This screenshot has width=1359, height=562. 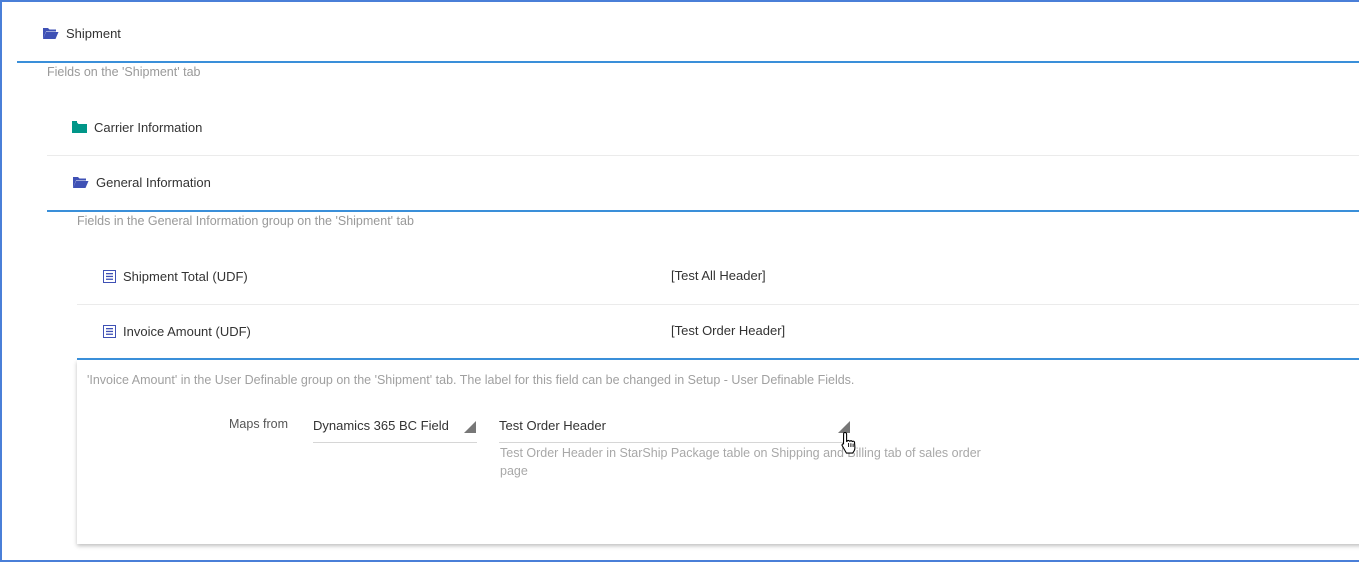 What do you see at coordinates (675, 430) in the screenshot?
I see `source-field-select: Test Order Header` at bounding box center [675, 430].